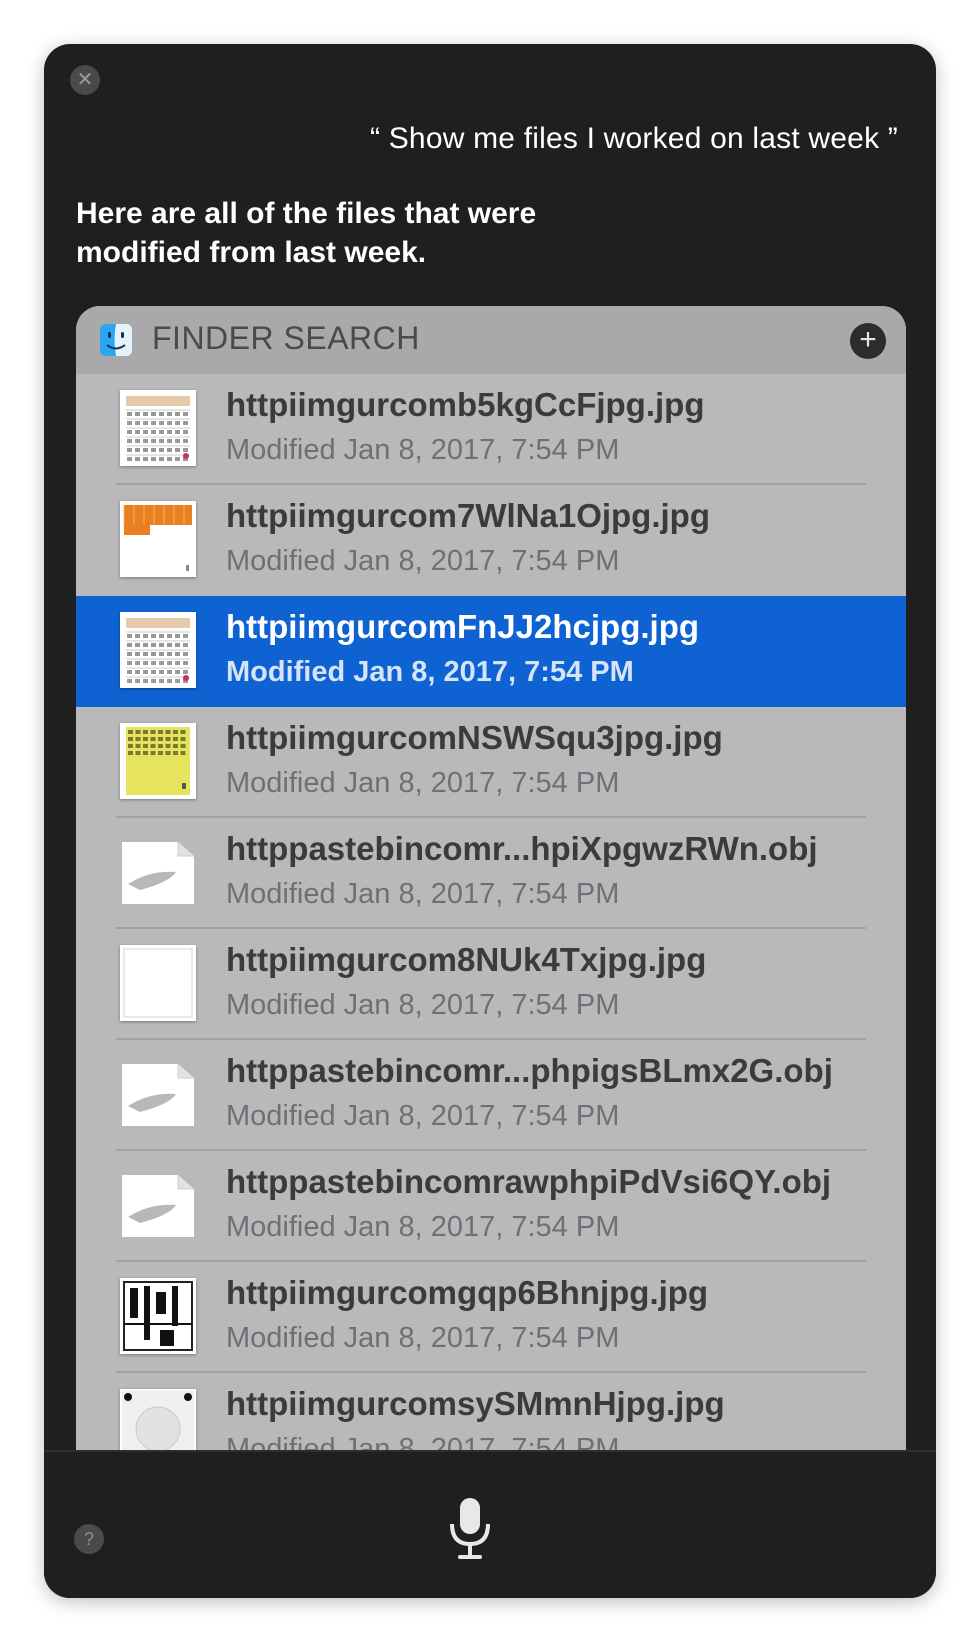 This screenshot has height=1643, width=980. I want to click on file-name: httppastebincomr...hpiXpgwzRWn.obj, so click(522, 848).